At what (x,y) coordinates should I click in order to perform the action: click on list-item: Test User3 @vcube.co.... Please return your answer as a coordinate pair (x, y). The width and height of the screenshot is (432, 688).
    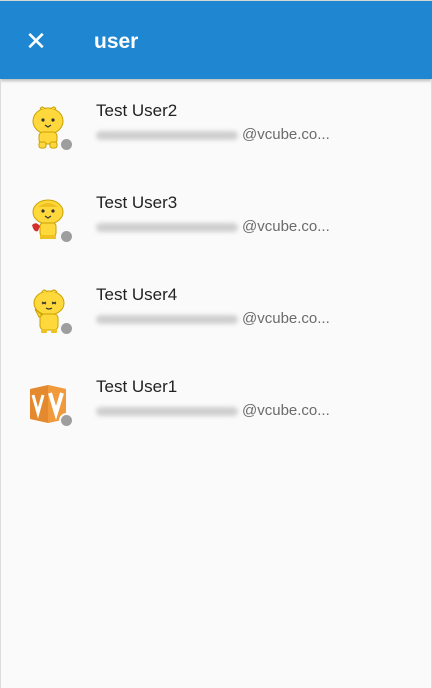
    Looking at the image, I should click on (216, 217).